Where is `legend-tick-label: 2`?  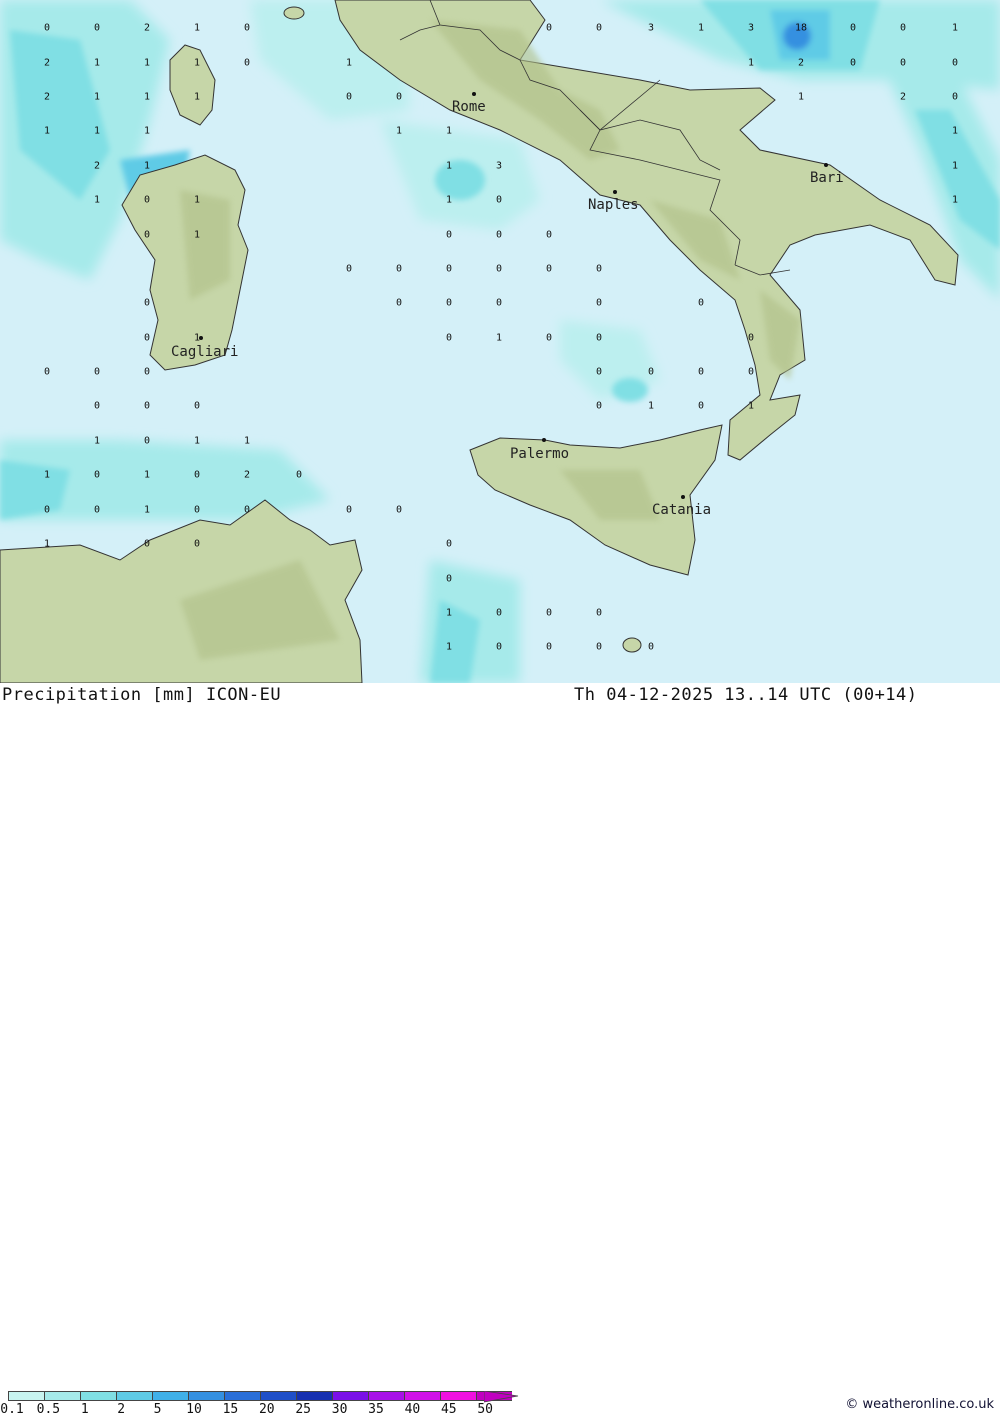
legend-tick-label: 2 is located at coordinates (121, 1409).